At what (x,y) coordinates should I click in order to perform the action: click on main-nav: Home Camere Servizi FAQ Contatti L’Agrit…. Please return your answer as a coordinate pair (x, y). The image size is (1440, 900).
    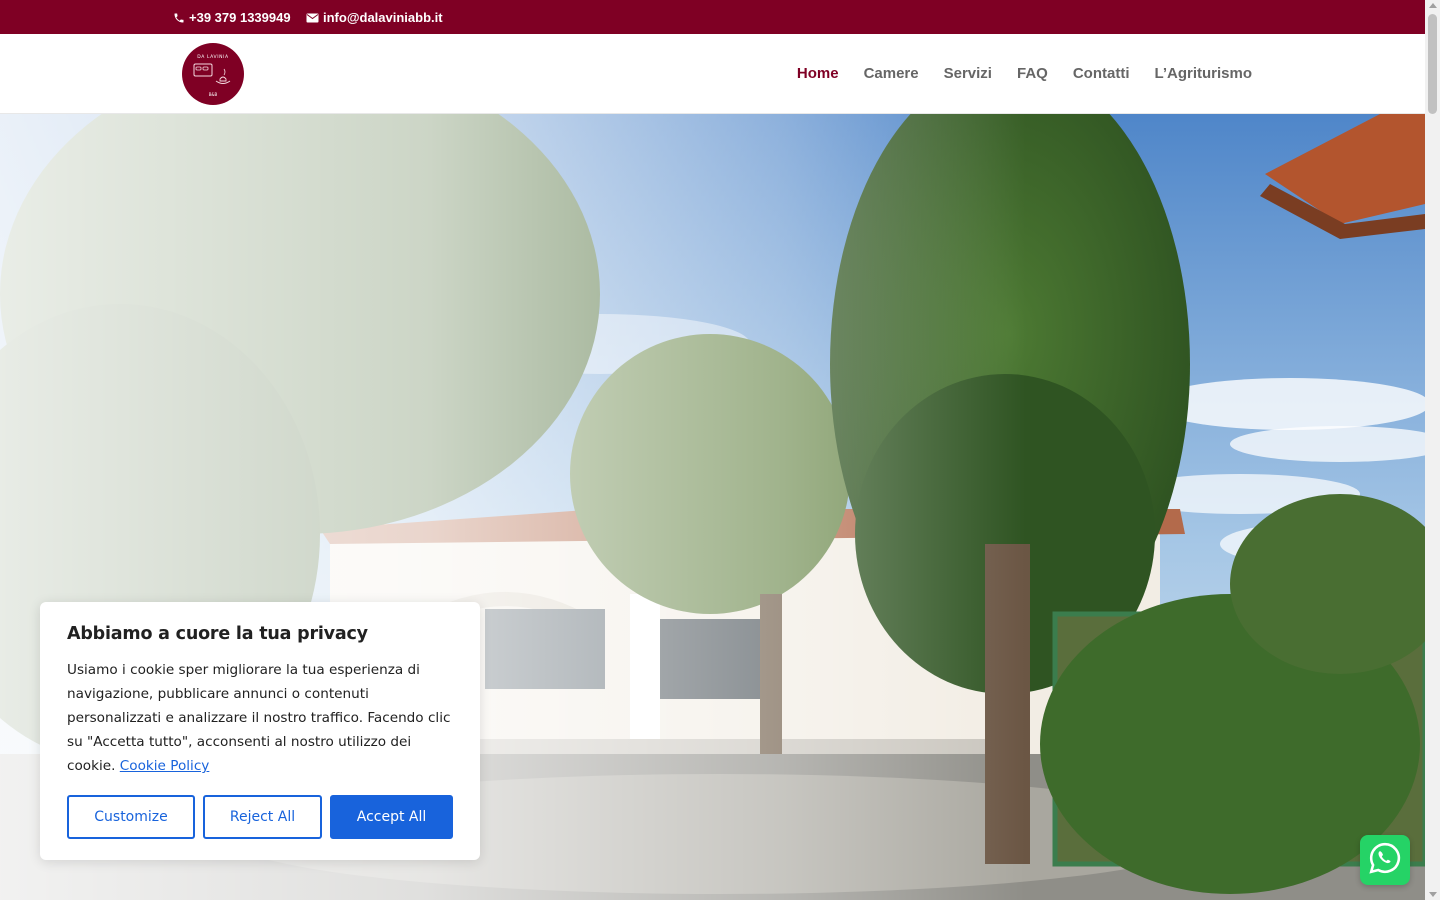
    Looking at the image, I should click on (1024, 73).